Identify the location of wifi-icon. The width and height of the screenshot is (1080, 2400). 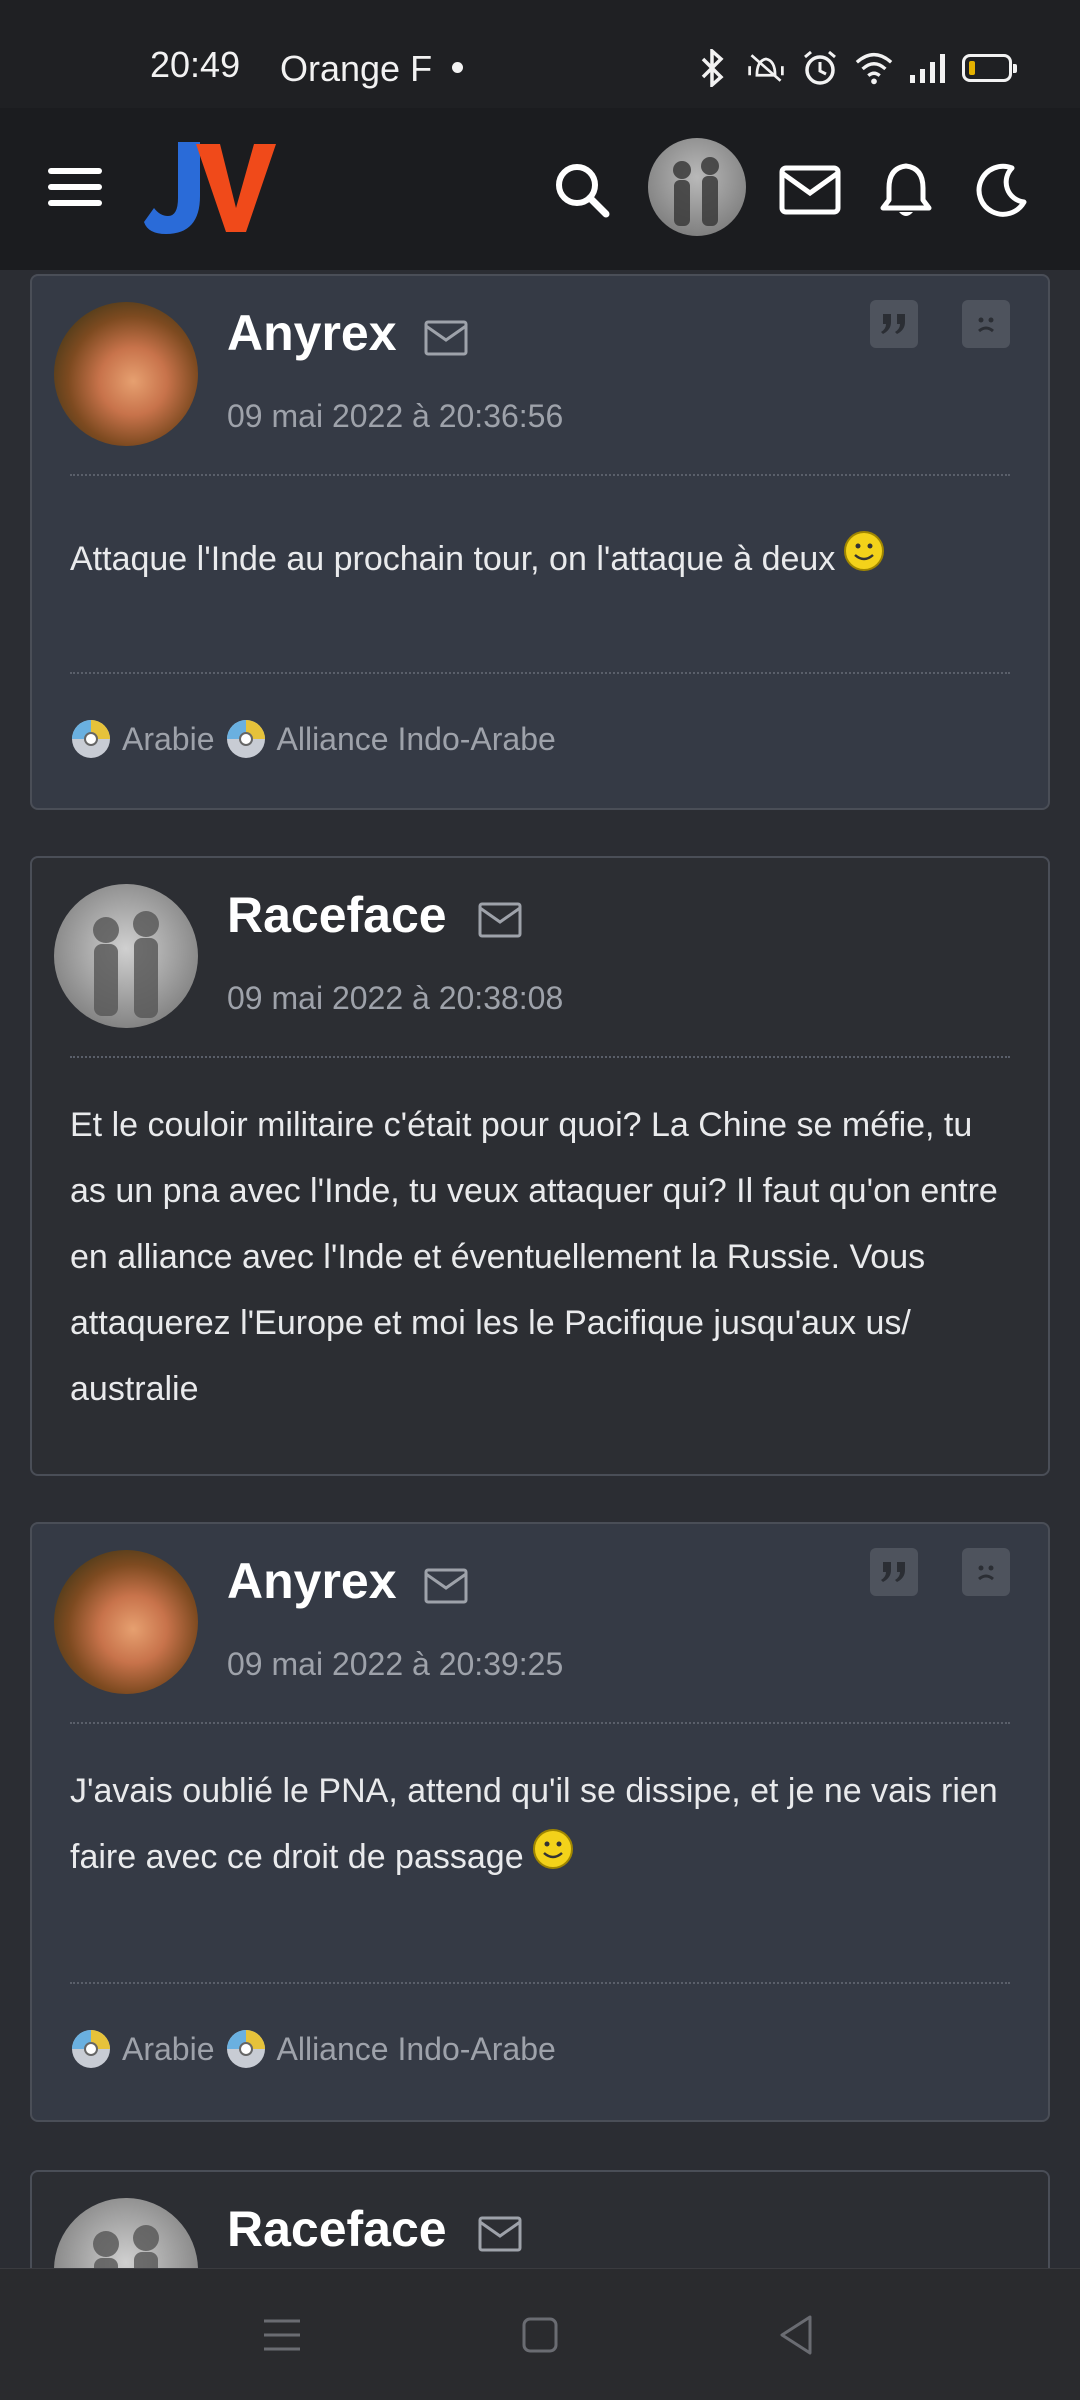
(874, 68).